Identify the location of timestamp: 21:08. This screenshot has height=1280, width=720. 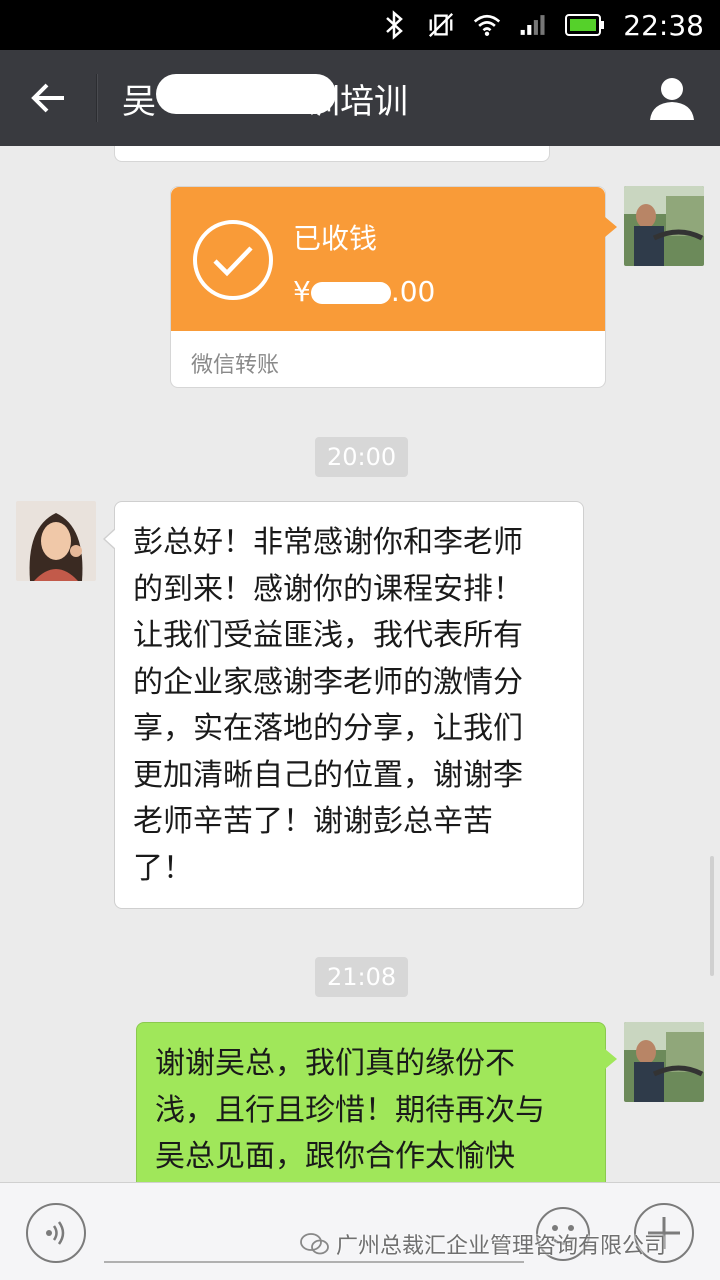
(362, 977).